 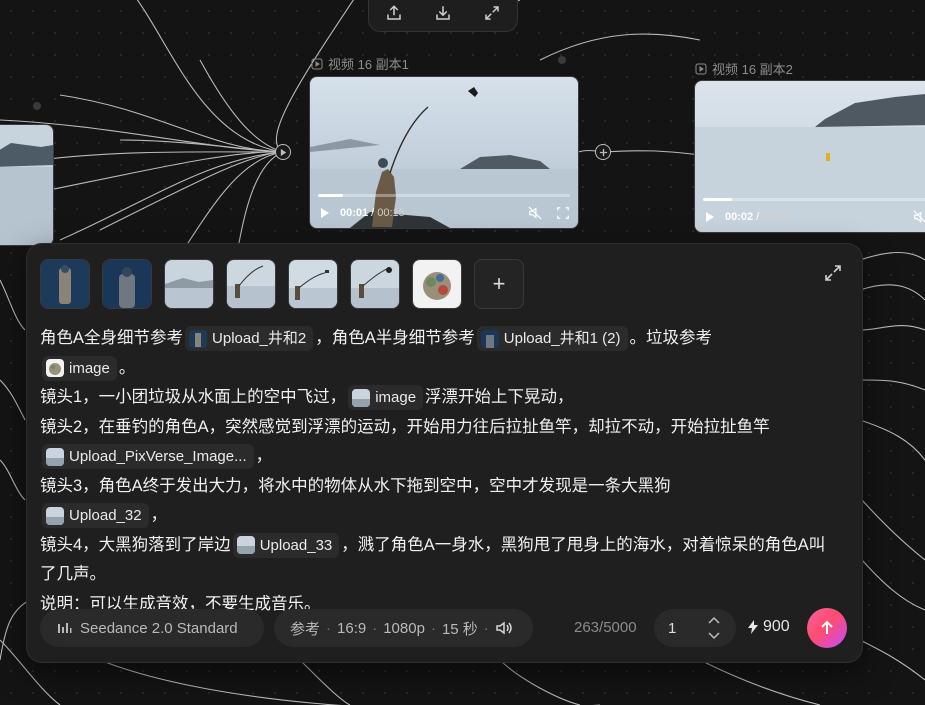 I want to click on time-total-2: 00:15, so click(x=776, y=217).